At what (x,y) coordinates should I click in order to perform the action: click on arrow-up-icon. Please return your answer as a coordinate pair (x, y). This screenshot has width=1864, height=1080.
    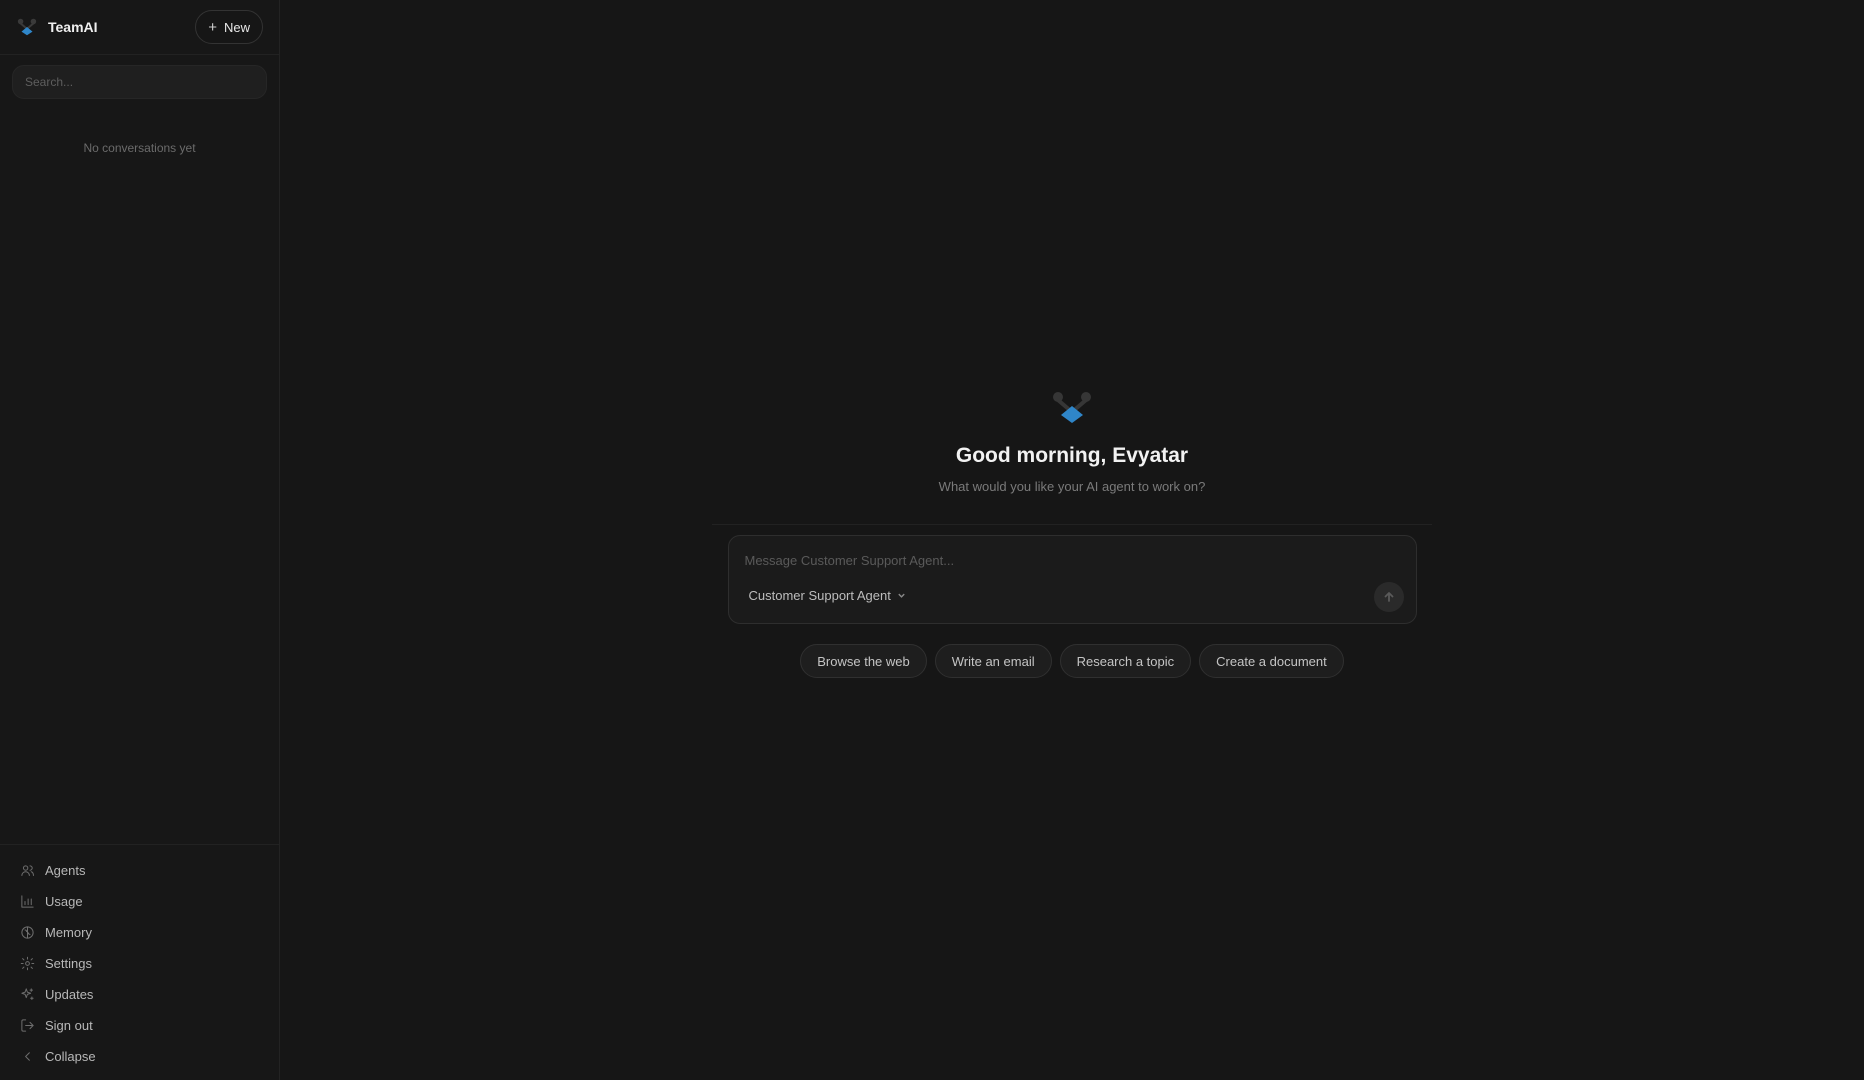
    Looking at the image, I should click on (1388, 597).